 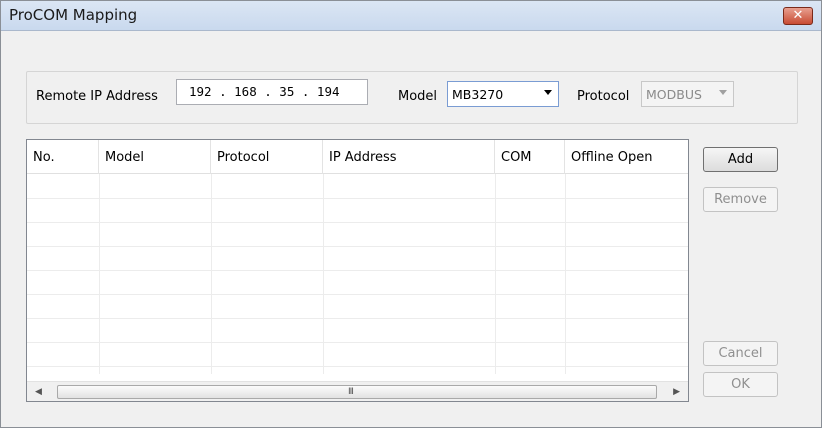 What do you see at coordinates (351, 392) in the screenshot?
I see `scrollbar-grip-icon: III` at bounding box center [351, 392].